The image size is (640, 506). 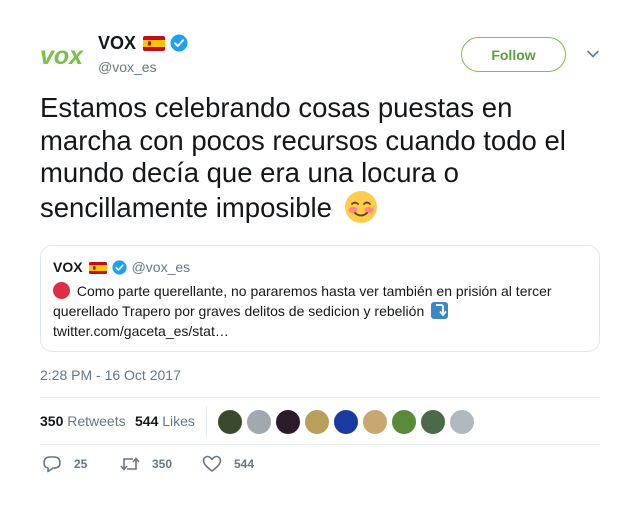 I want to click on chevron-down-icon, so click(x=593, y=54).